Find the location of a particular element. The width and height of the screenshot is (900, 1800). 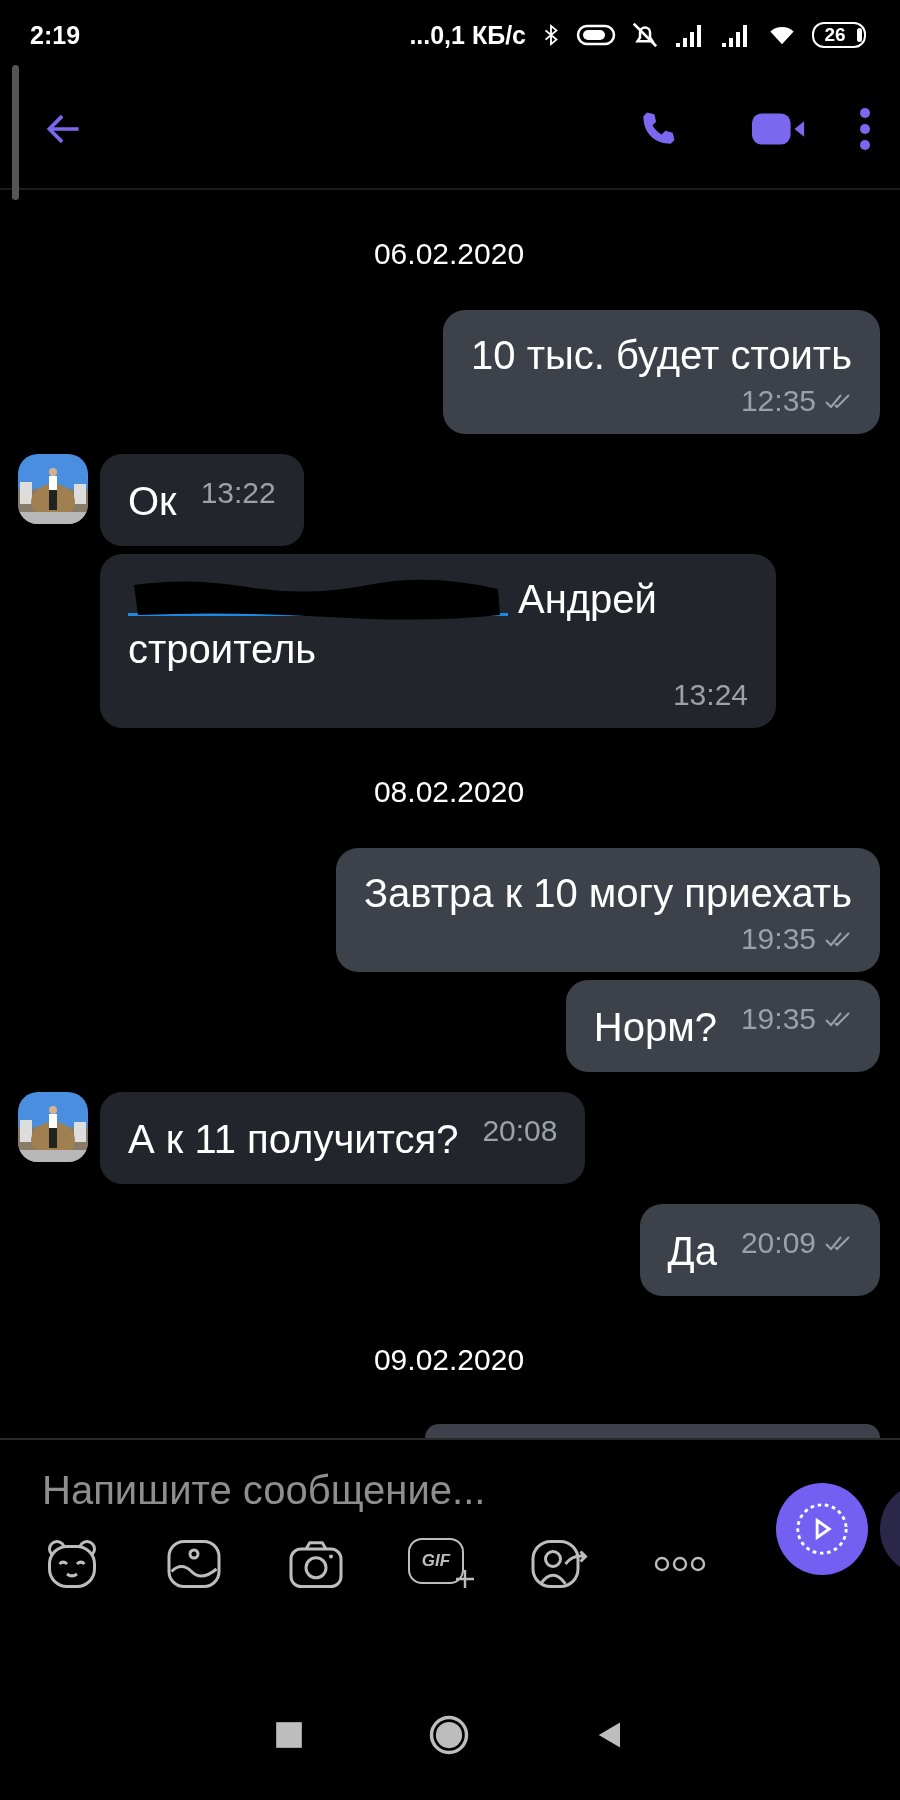

network-speed: ...0,1 КБ/с is located at coordinates (467, 35).